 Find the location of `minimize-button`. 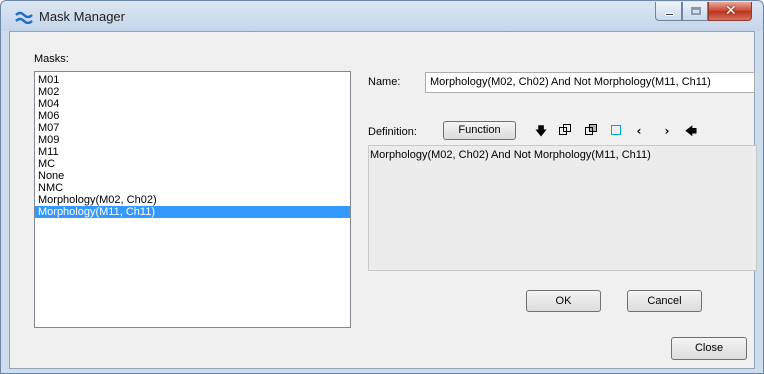

minimize-button is located at coordinates (668, 11).